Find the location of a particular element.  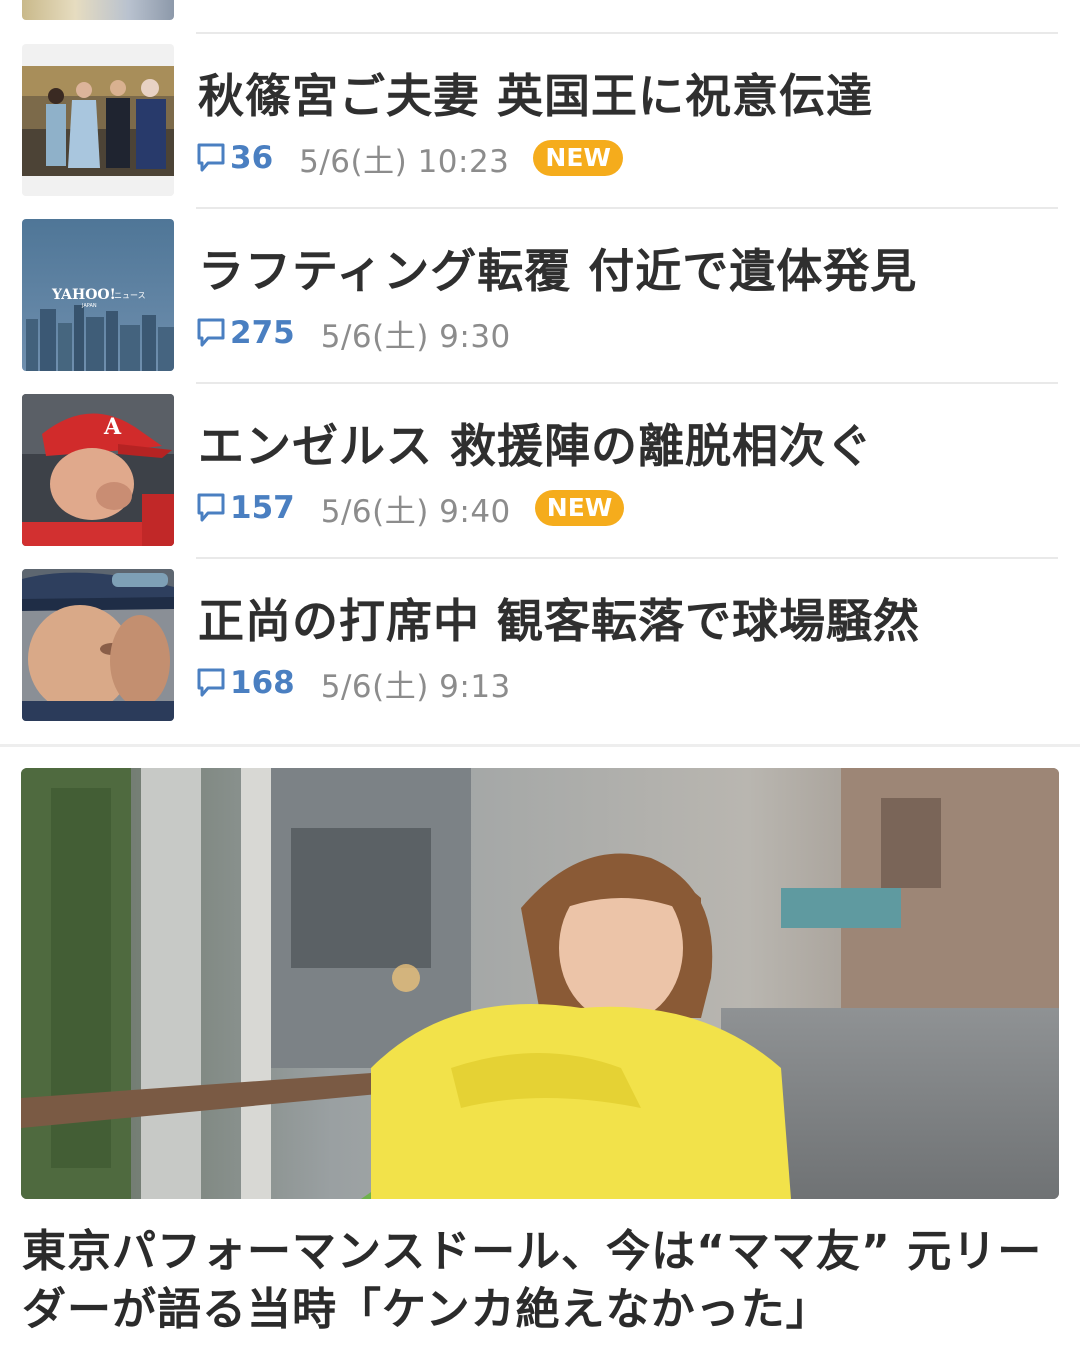

news-title: ラフティング転覆 付近で遺体発見 is located at coordinates (629, 271).